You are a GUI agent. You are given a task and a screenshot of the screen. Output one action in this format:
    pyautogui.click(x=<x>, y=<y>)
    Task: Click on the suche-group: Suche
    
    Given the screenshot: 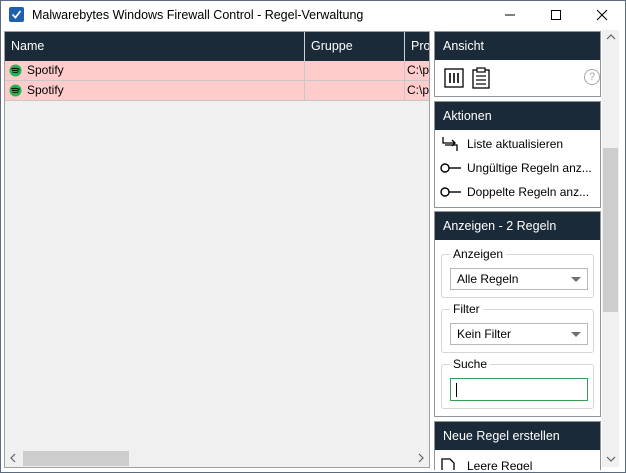 What is the action you would take?
    pyautogui.click(x=517, y=383)
    